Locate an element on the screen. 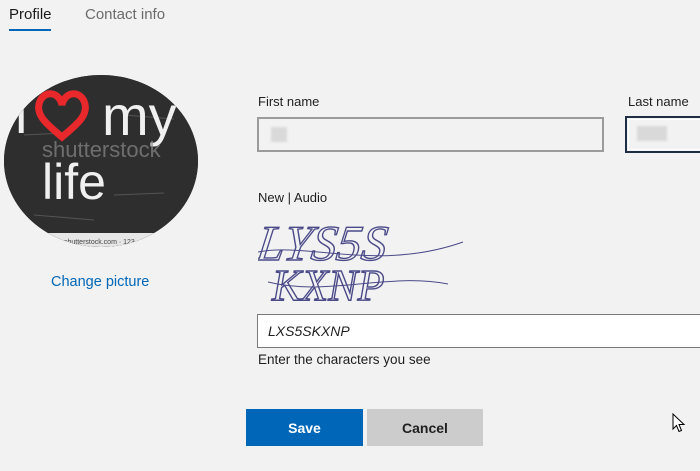 Image resolution: width=700 pixels, height=471 pixels. captcha-mode-links: New | Audio is located at coordinates (292, 197).